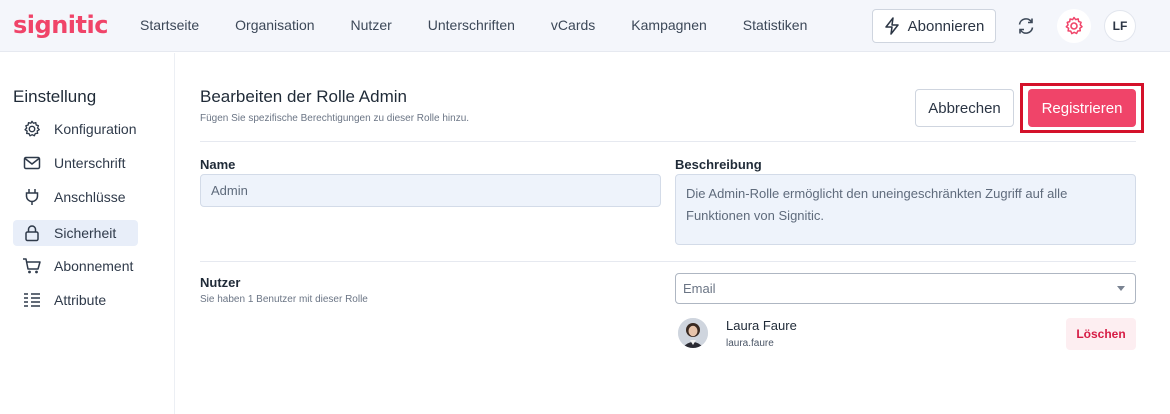 Image resolution: width=1170 pixels, height=414 pixels. What do you see at coordinates (32, 300) in the screenshot?
I see `list-icon` at bounding box center [32, 300].